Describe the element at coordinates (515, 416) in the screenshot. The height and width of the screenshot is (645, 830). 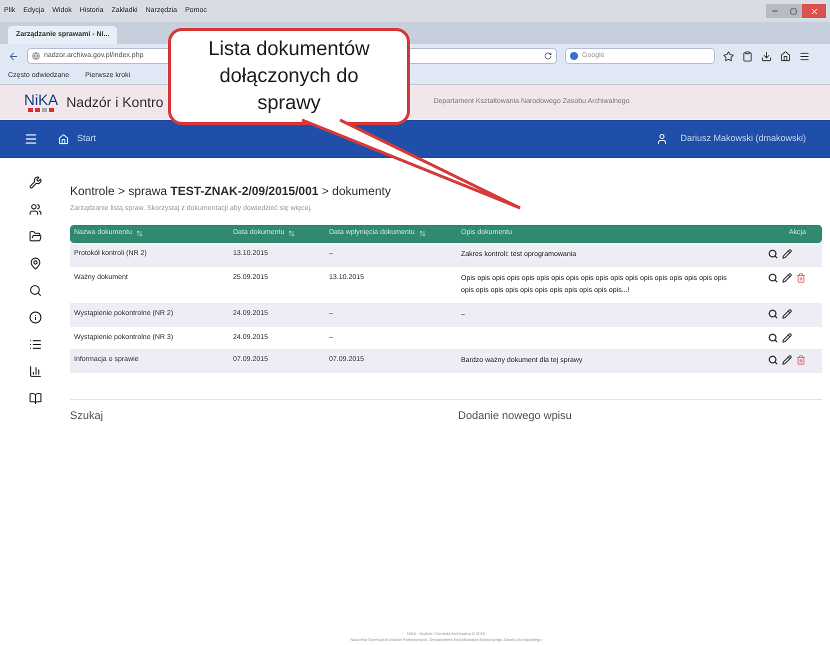
I see `section-title: Dodanie nowego wpisu` at that location.